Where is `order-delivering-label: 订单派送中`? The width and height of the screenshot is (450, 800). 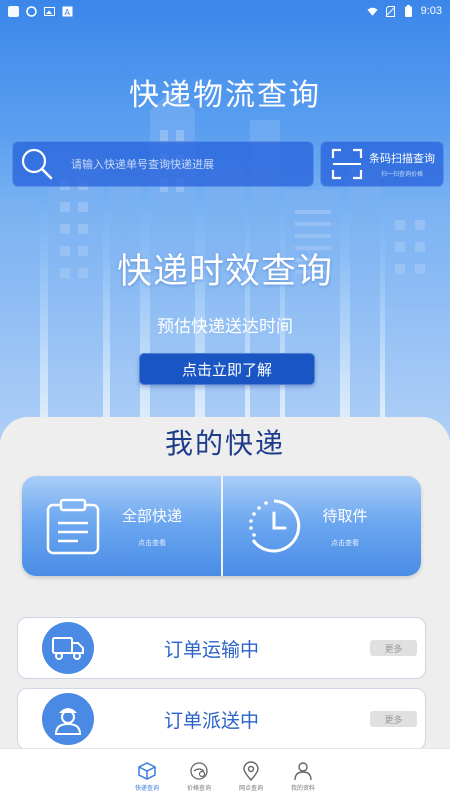 order-delivering-label: 订单派送中 is located at coordinates (212, 720).